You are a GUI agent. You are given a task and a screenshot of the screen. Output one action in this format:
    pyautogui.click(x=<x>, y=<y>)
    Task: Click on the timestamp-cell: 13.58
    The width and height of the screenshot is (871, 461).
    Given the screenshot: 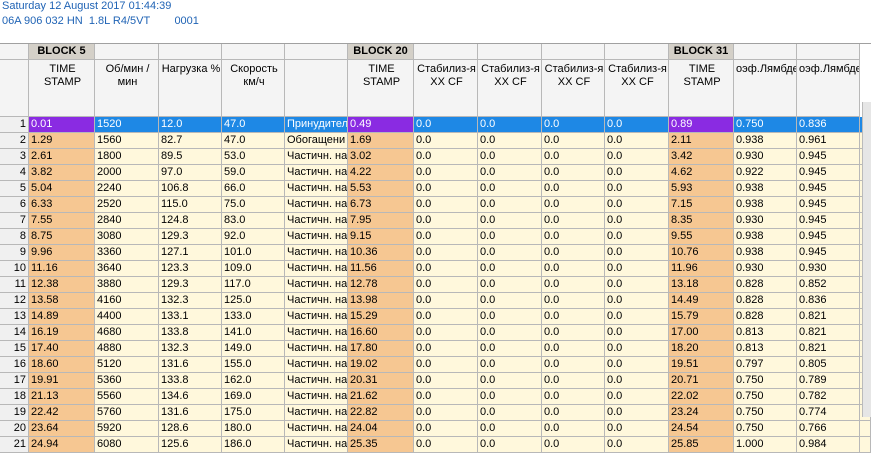 What is the action you would take?
    pyautogui.click(x=62, y=301)
    